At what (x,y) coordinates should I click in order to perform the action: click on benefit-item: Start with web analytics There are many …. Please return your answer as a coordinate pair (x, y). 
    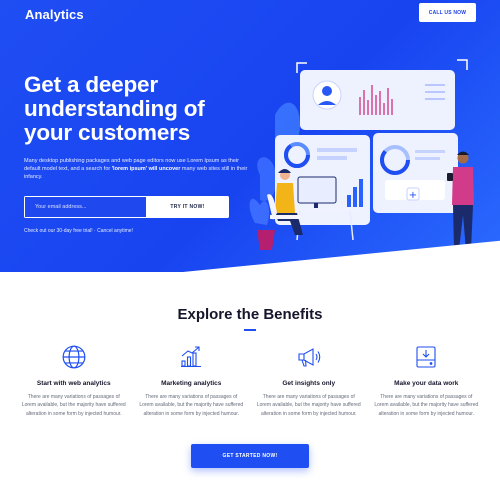
    Looking at the image, I should click on (74, 381).